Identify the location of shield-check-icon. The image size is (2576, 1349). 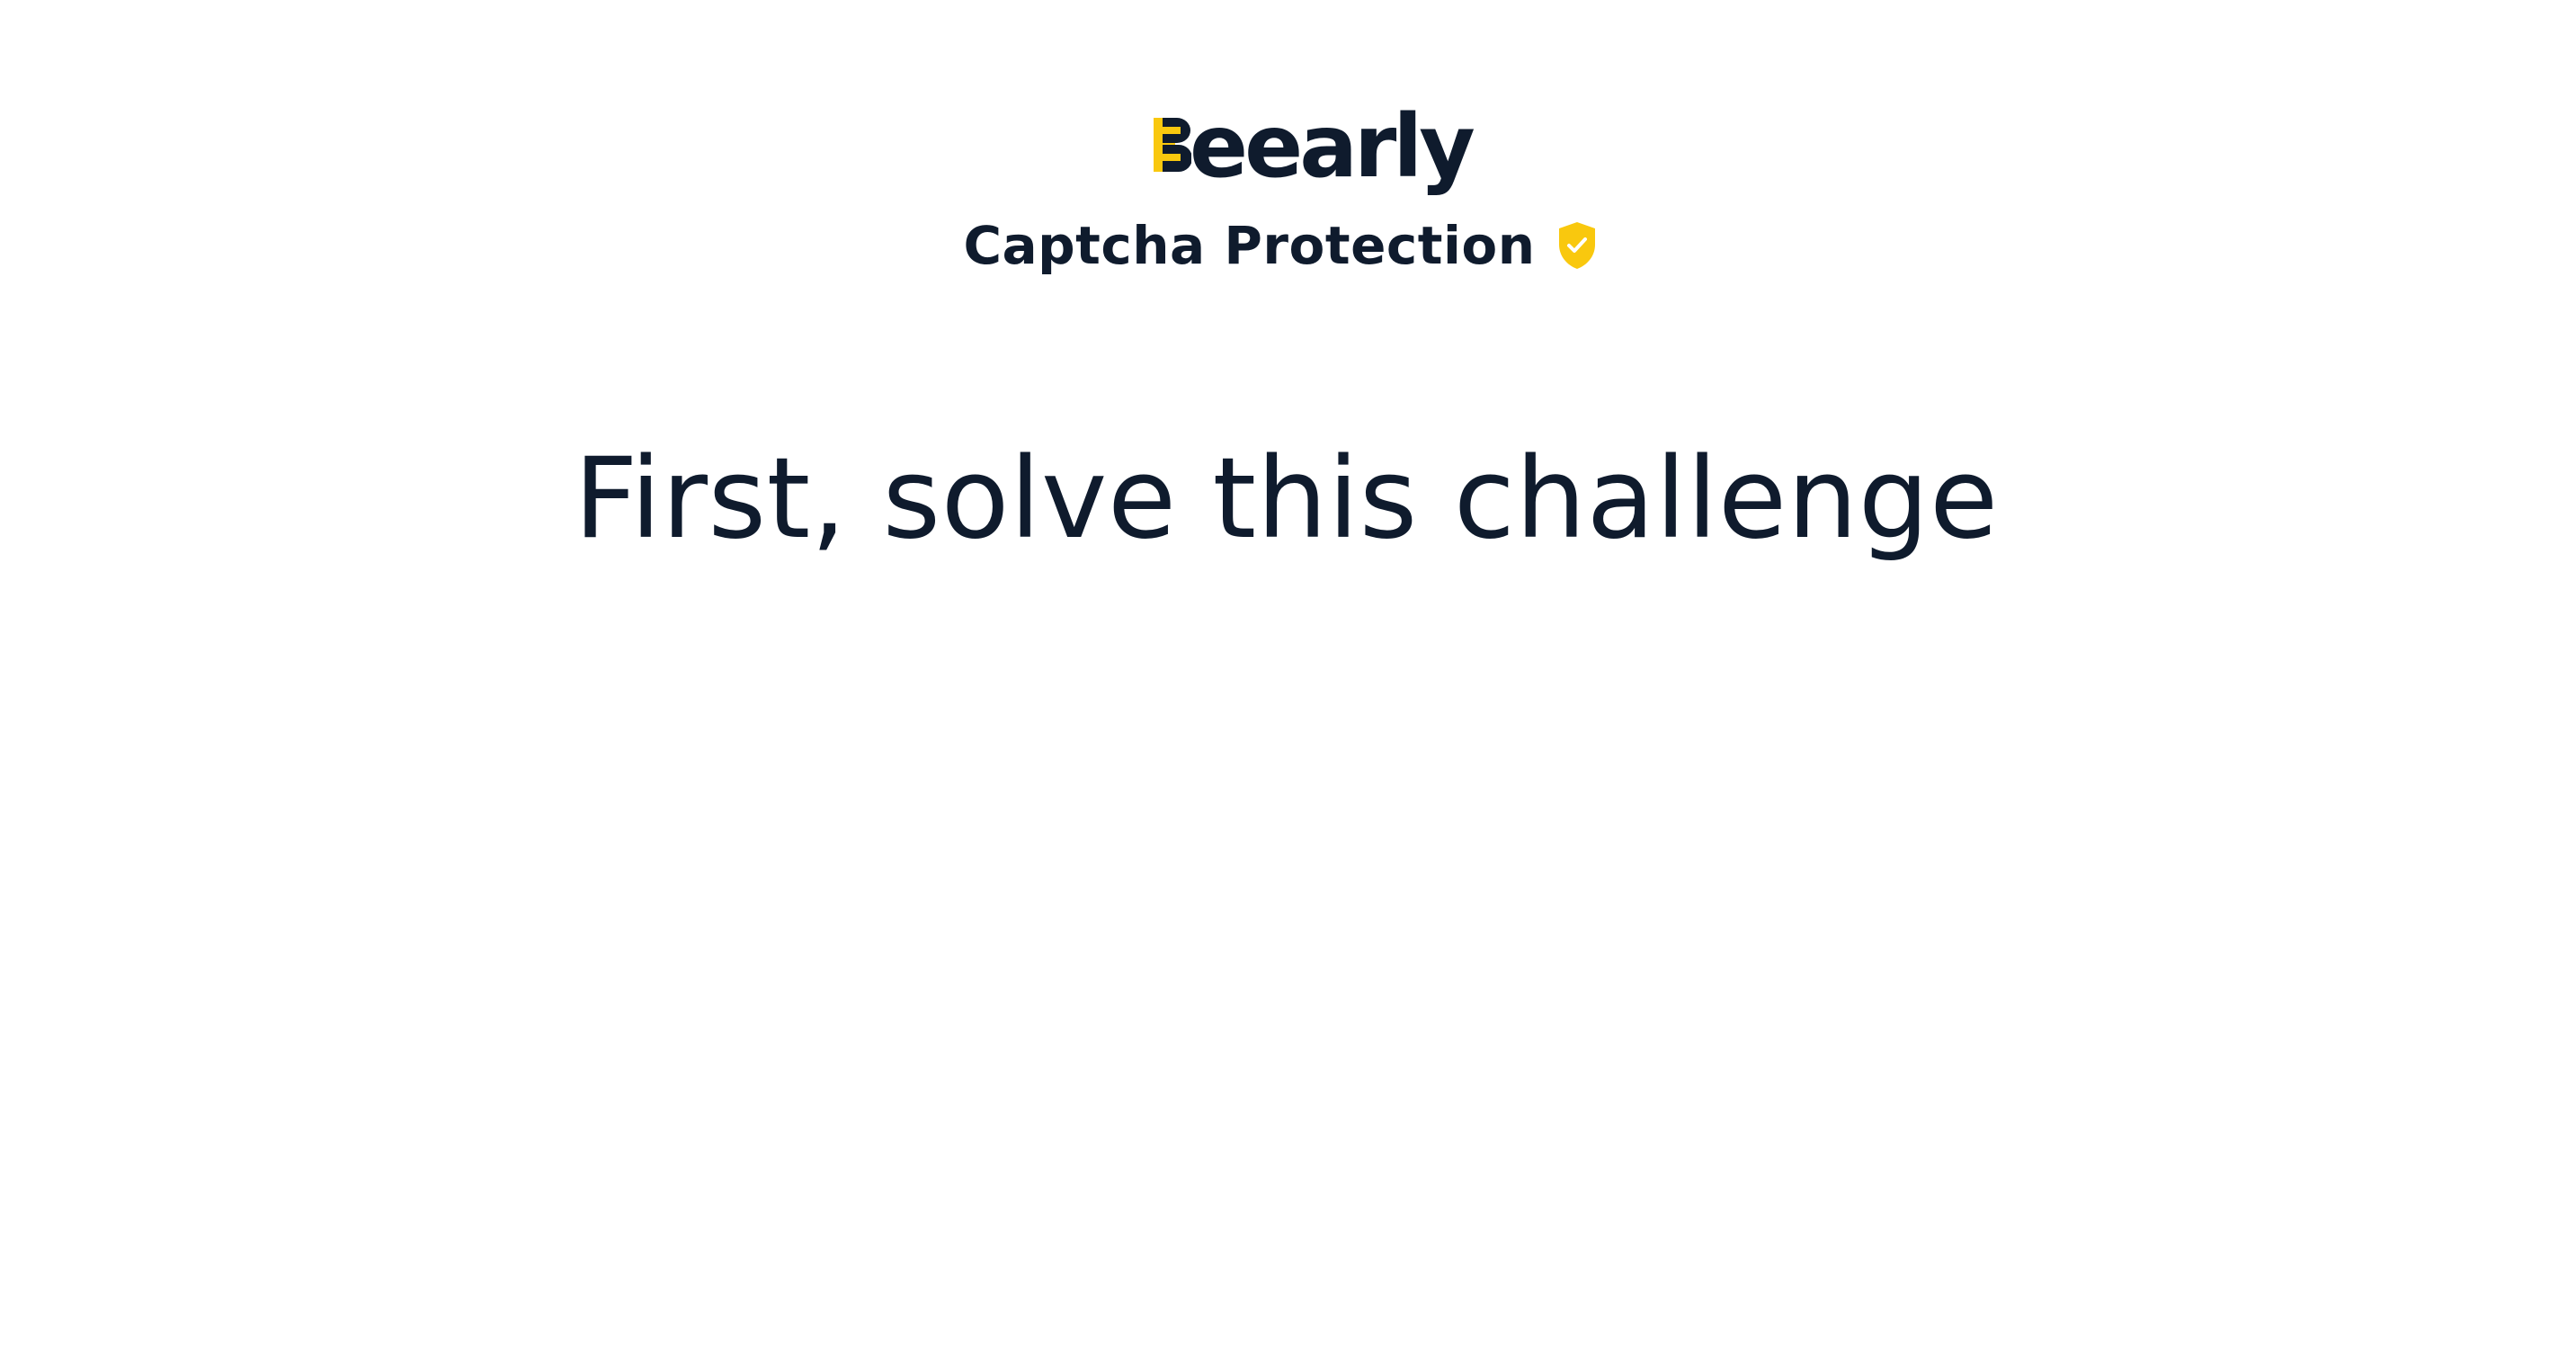
(1576, 245).